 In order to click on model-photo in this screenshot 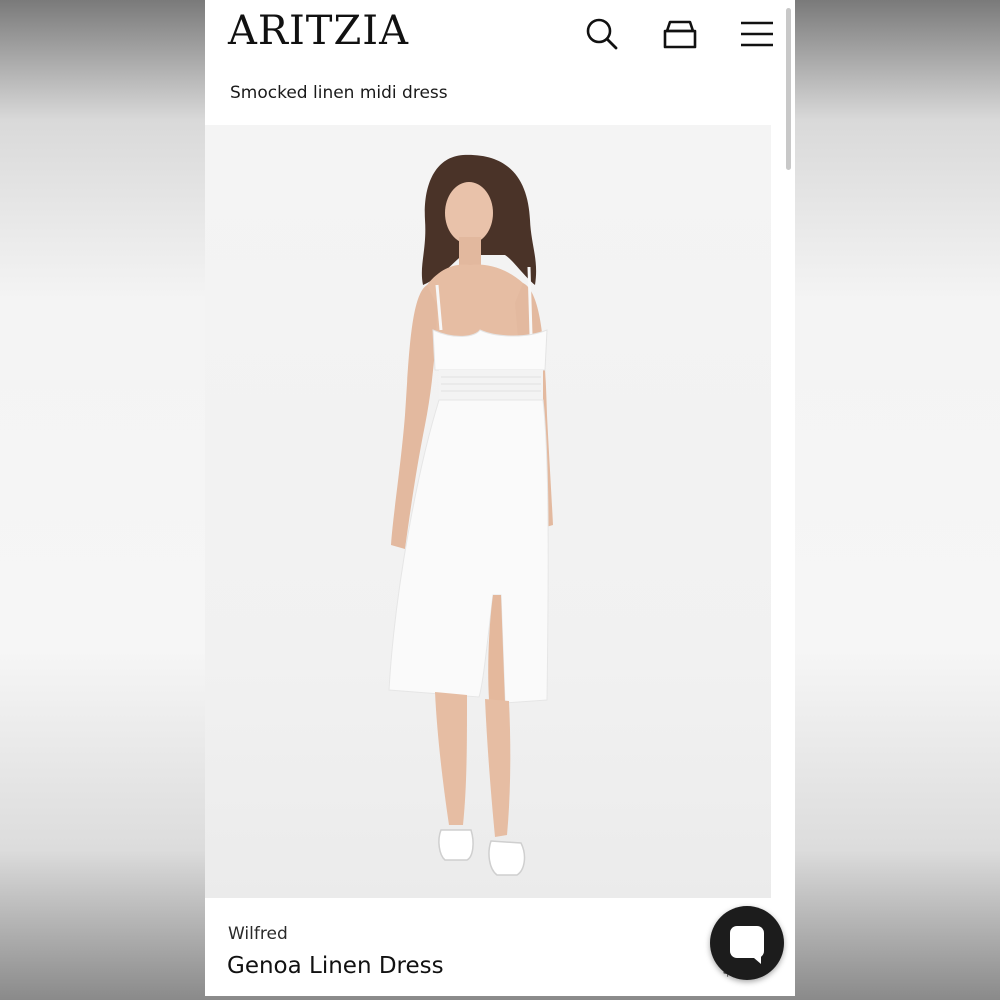, I will do `click(470, 515)`.